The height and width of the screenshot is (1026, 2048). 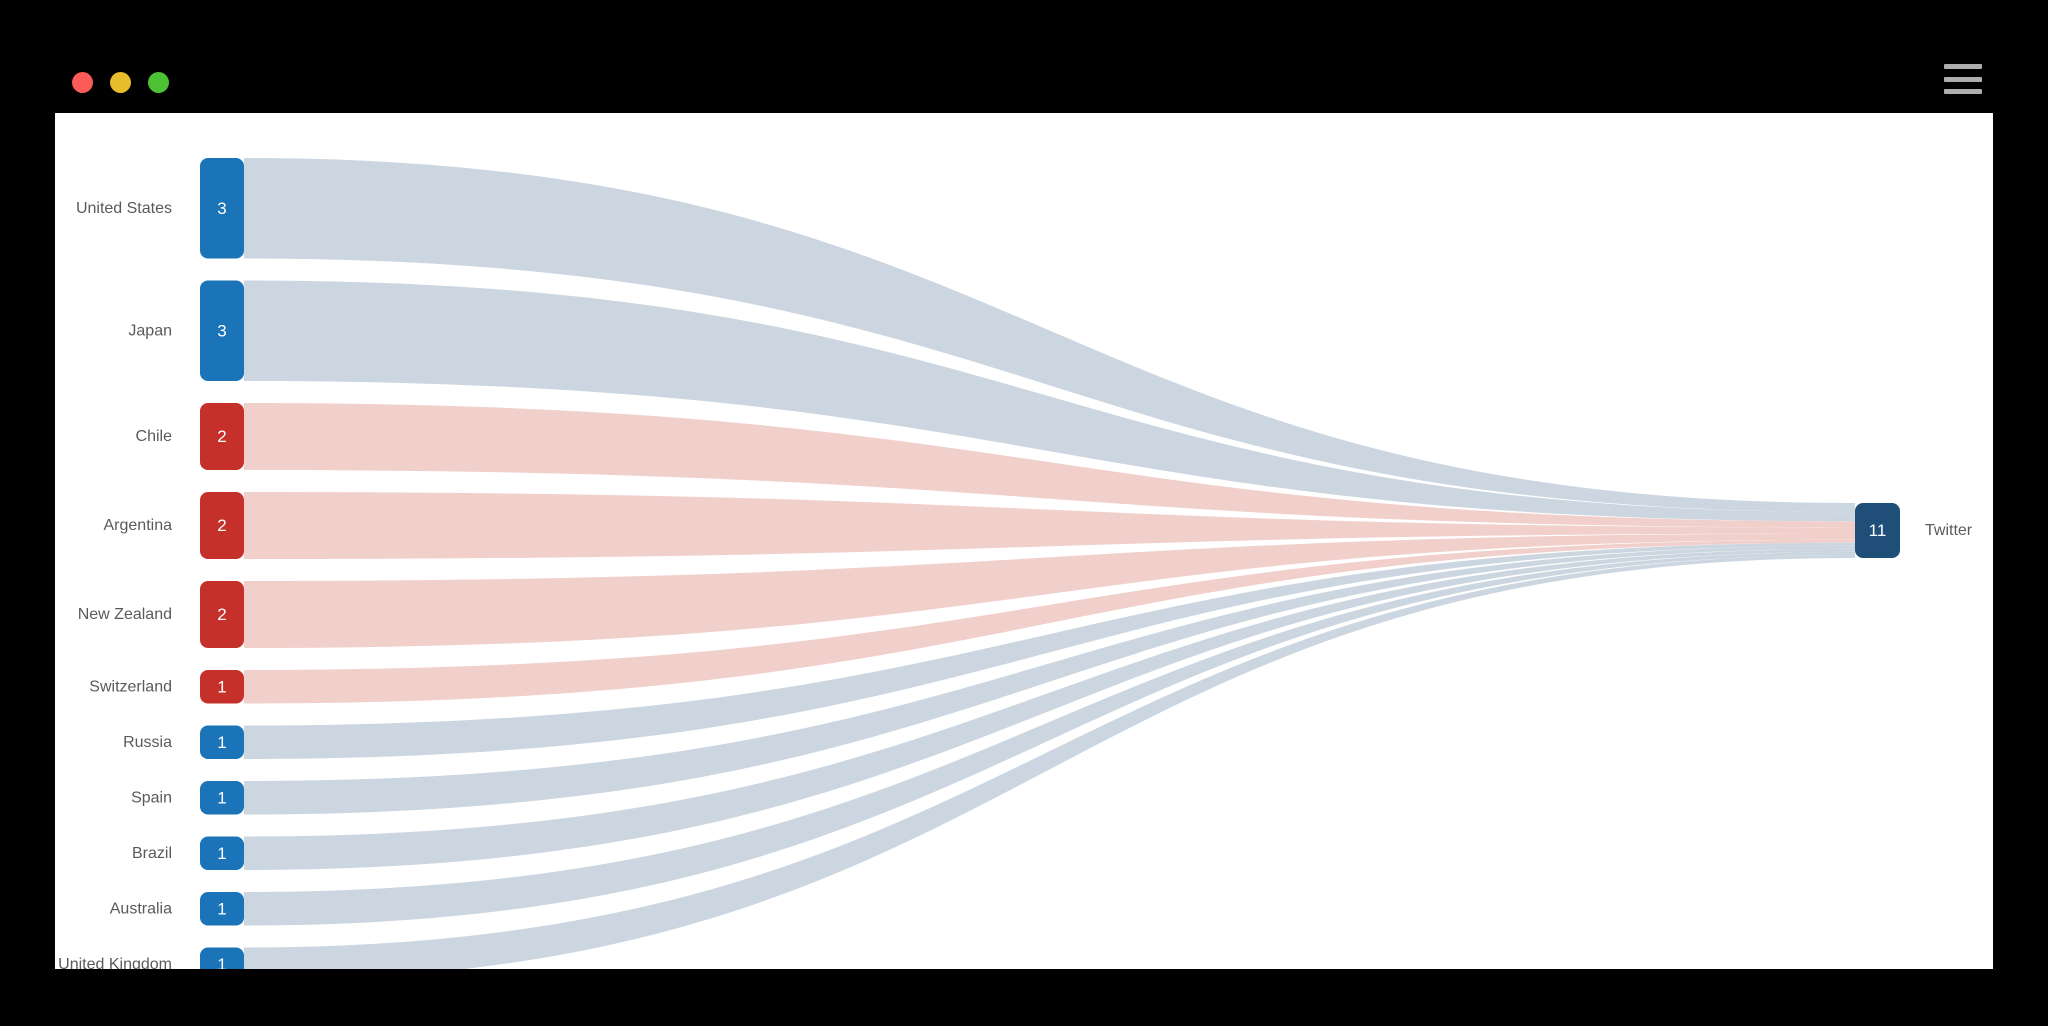 I want to click on sankey-node-label: United Kingdom, so click(x=115, y=962).